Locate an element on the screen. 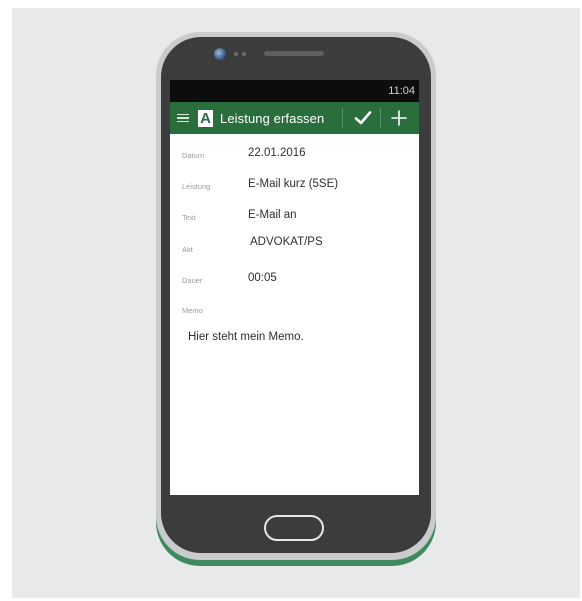  earpiece-speaker is located at coordinates (294, 53).